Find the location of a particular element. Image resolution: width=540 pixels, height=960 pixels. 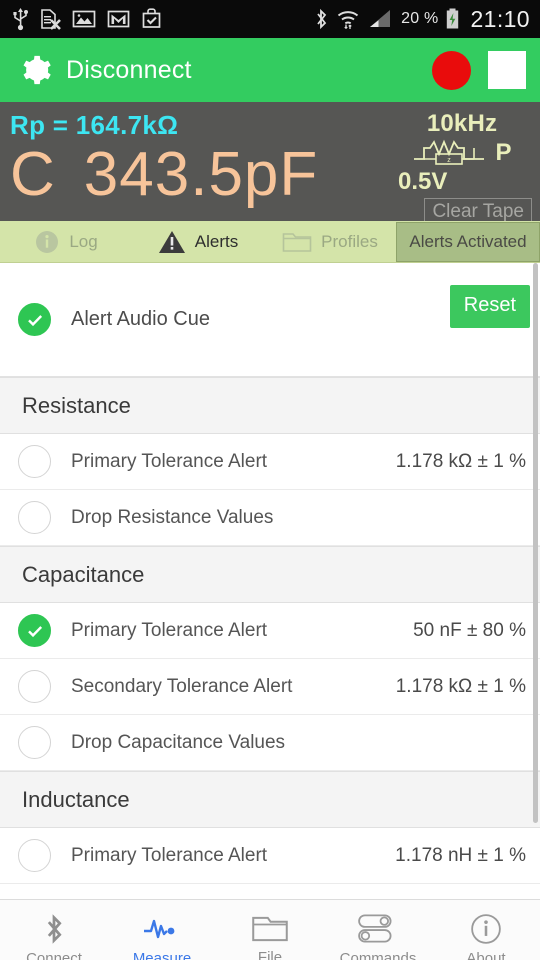

clear-tape-button: Clear Tape is located at coordinates (478, 209).